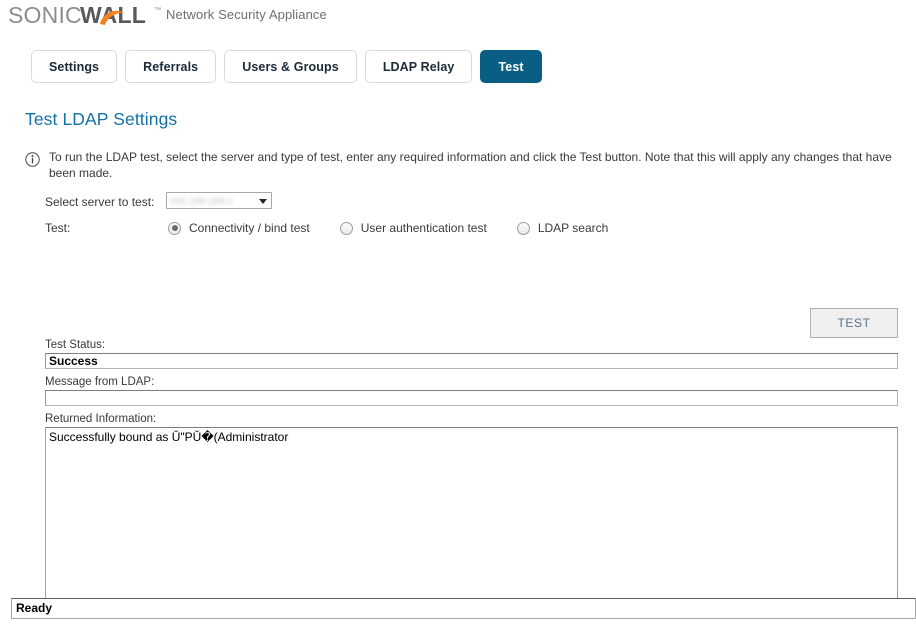 The height and width of the screenshot is (629, 916). What do you see at coordinates (58, 228) in the screenshot?
I see `test-type-label: Test:` at bounding box center [58, 228].